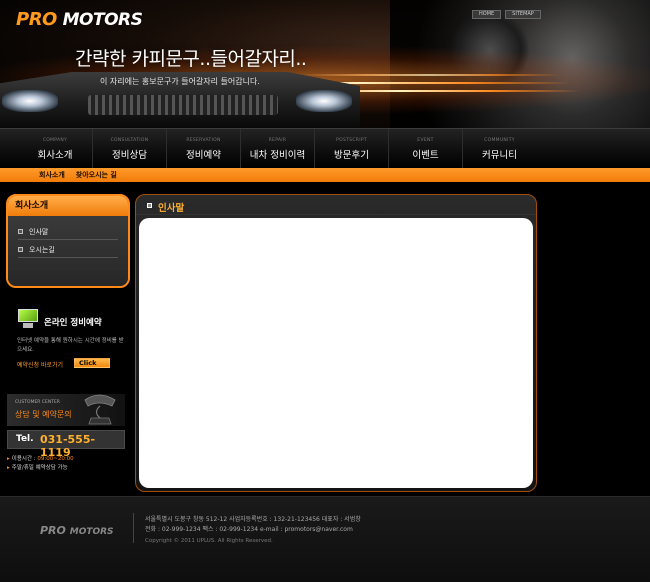 This screenshot has height=582, width=650. I want to click on subnav-item-company: 회사소개, so click(52, 175).